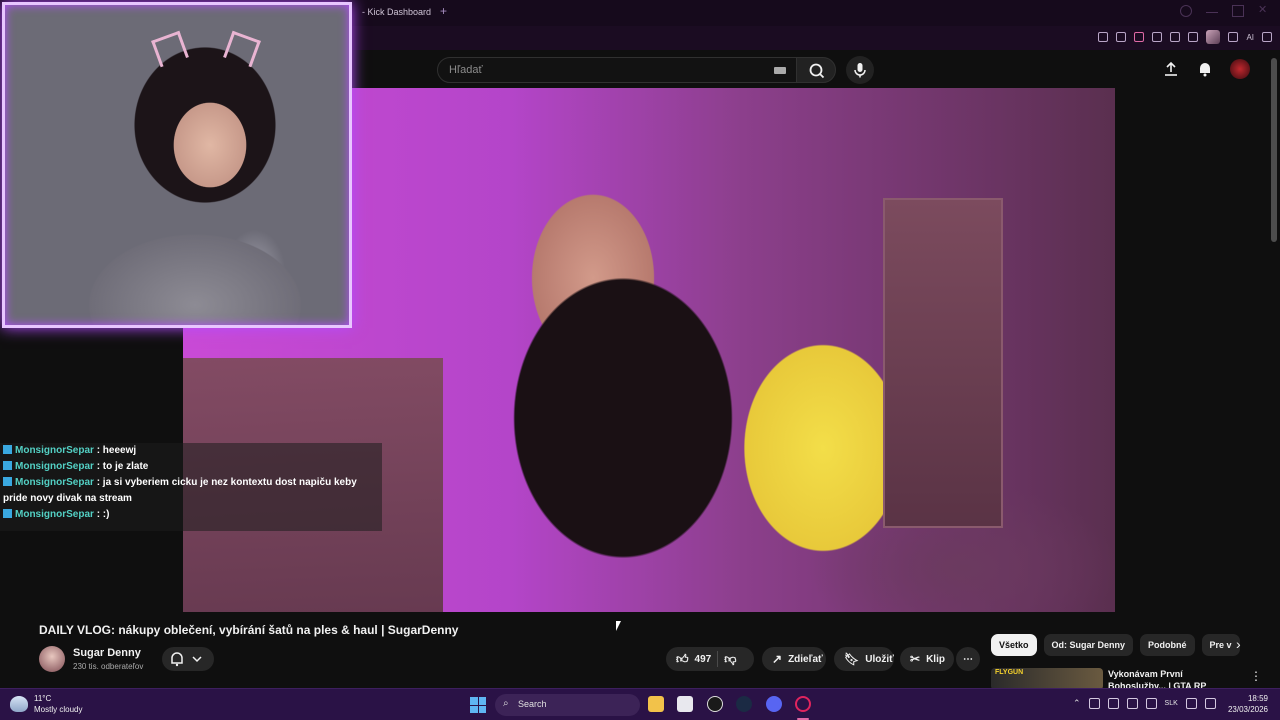 Image resolution: width=1280 pixels, height=720 pixels. I want to click on chat-message: MonsignorSepar : to je zlate, so click(191, 467).